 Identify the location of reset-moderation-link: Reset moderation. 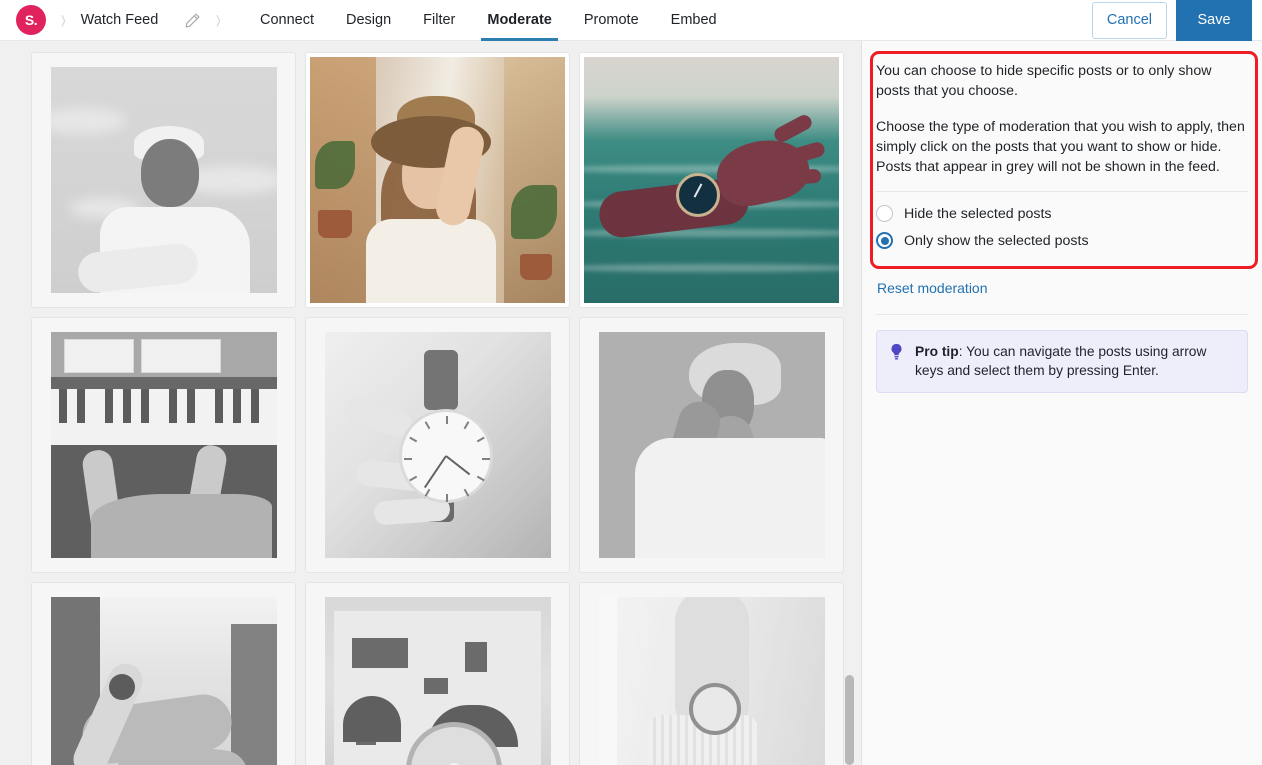
(932, 288).